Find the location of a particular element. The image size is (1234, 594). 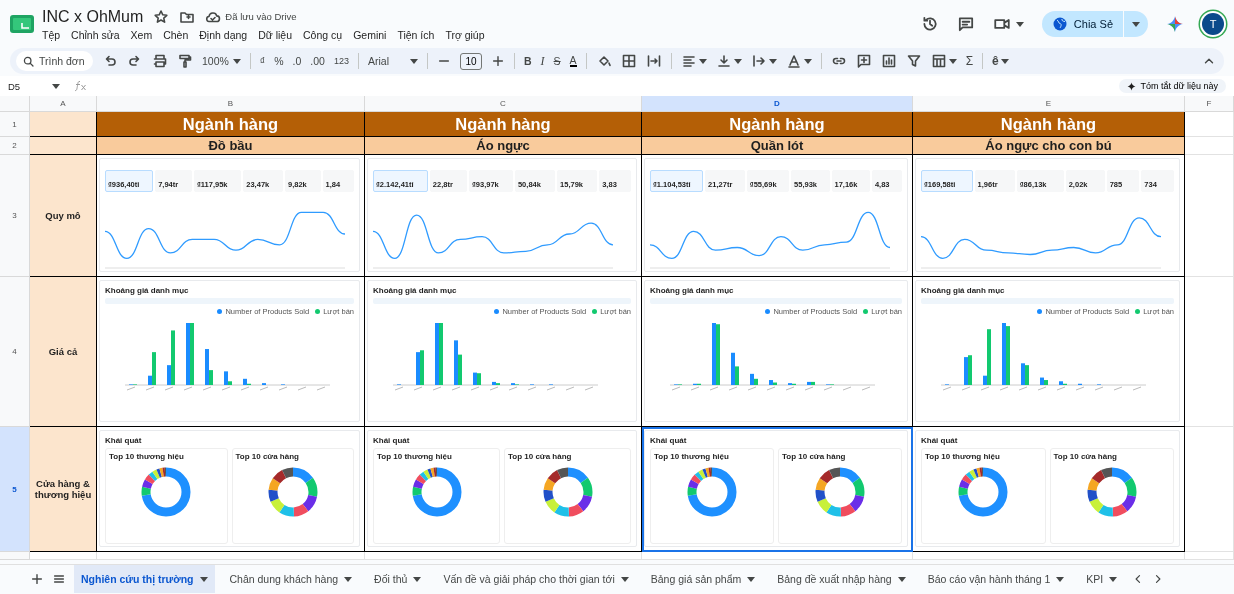

sheet-tab: Nghiên cứu thị trường is located at coordinates (144, 579).